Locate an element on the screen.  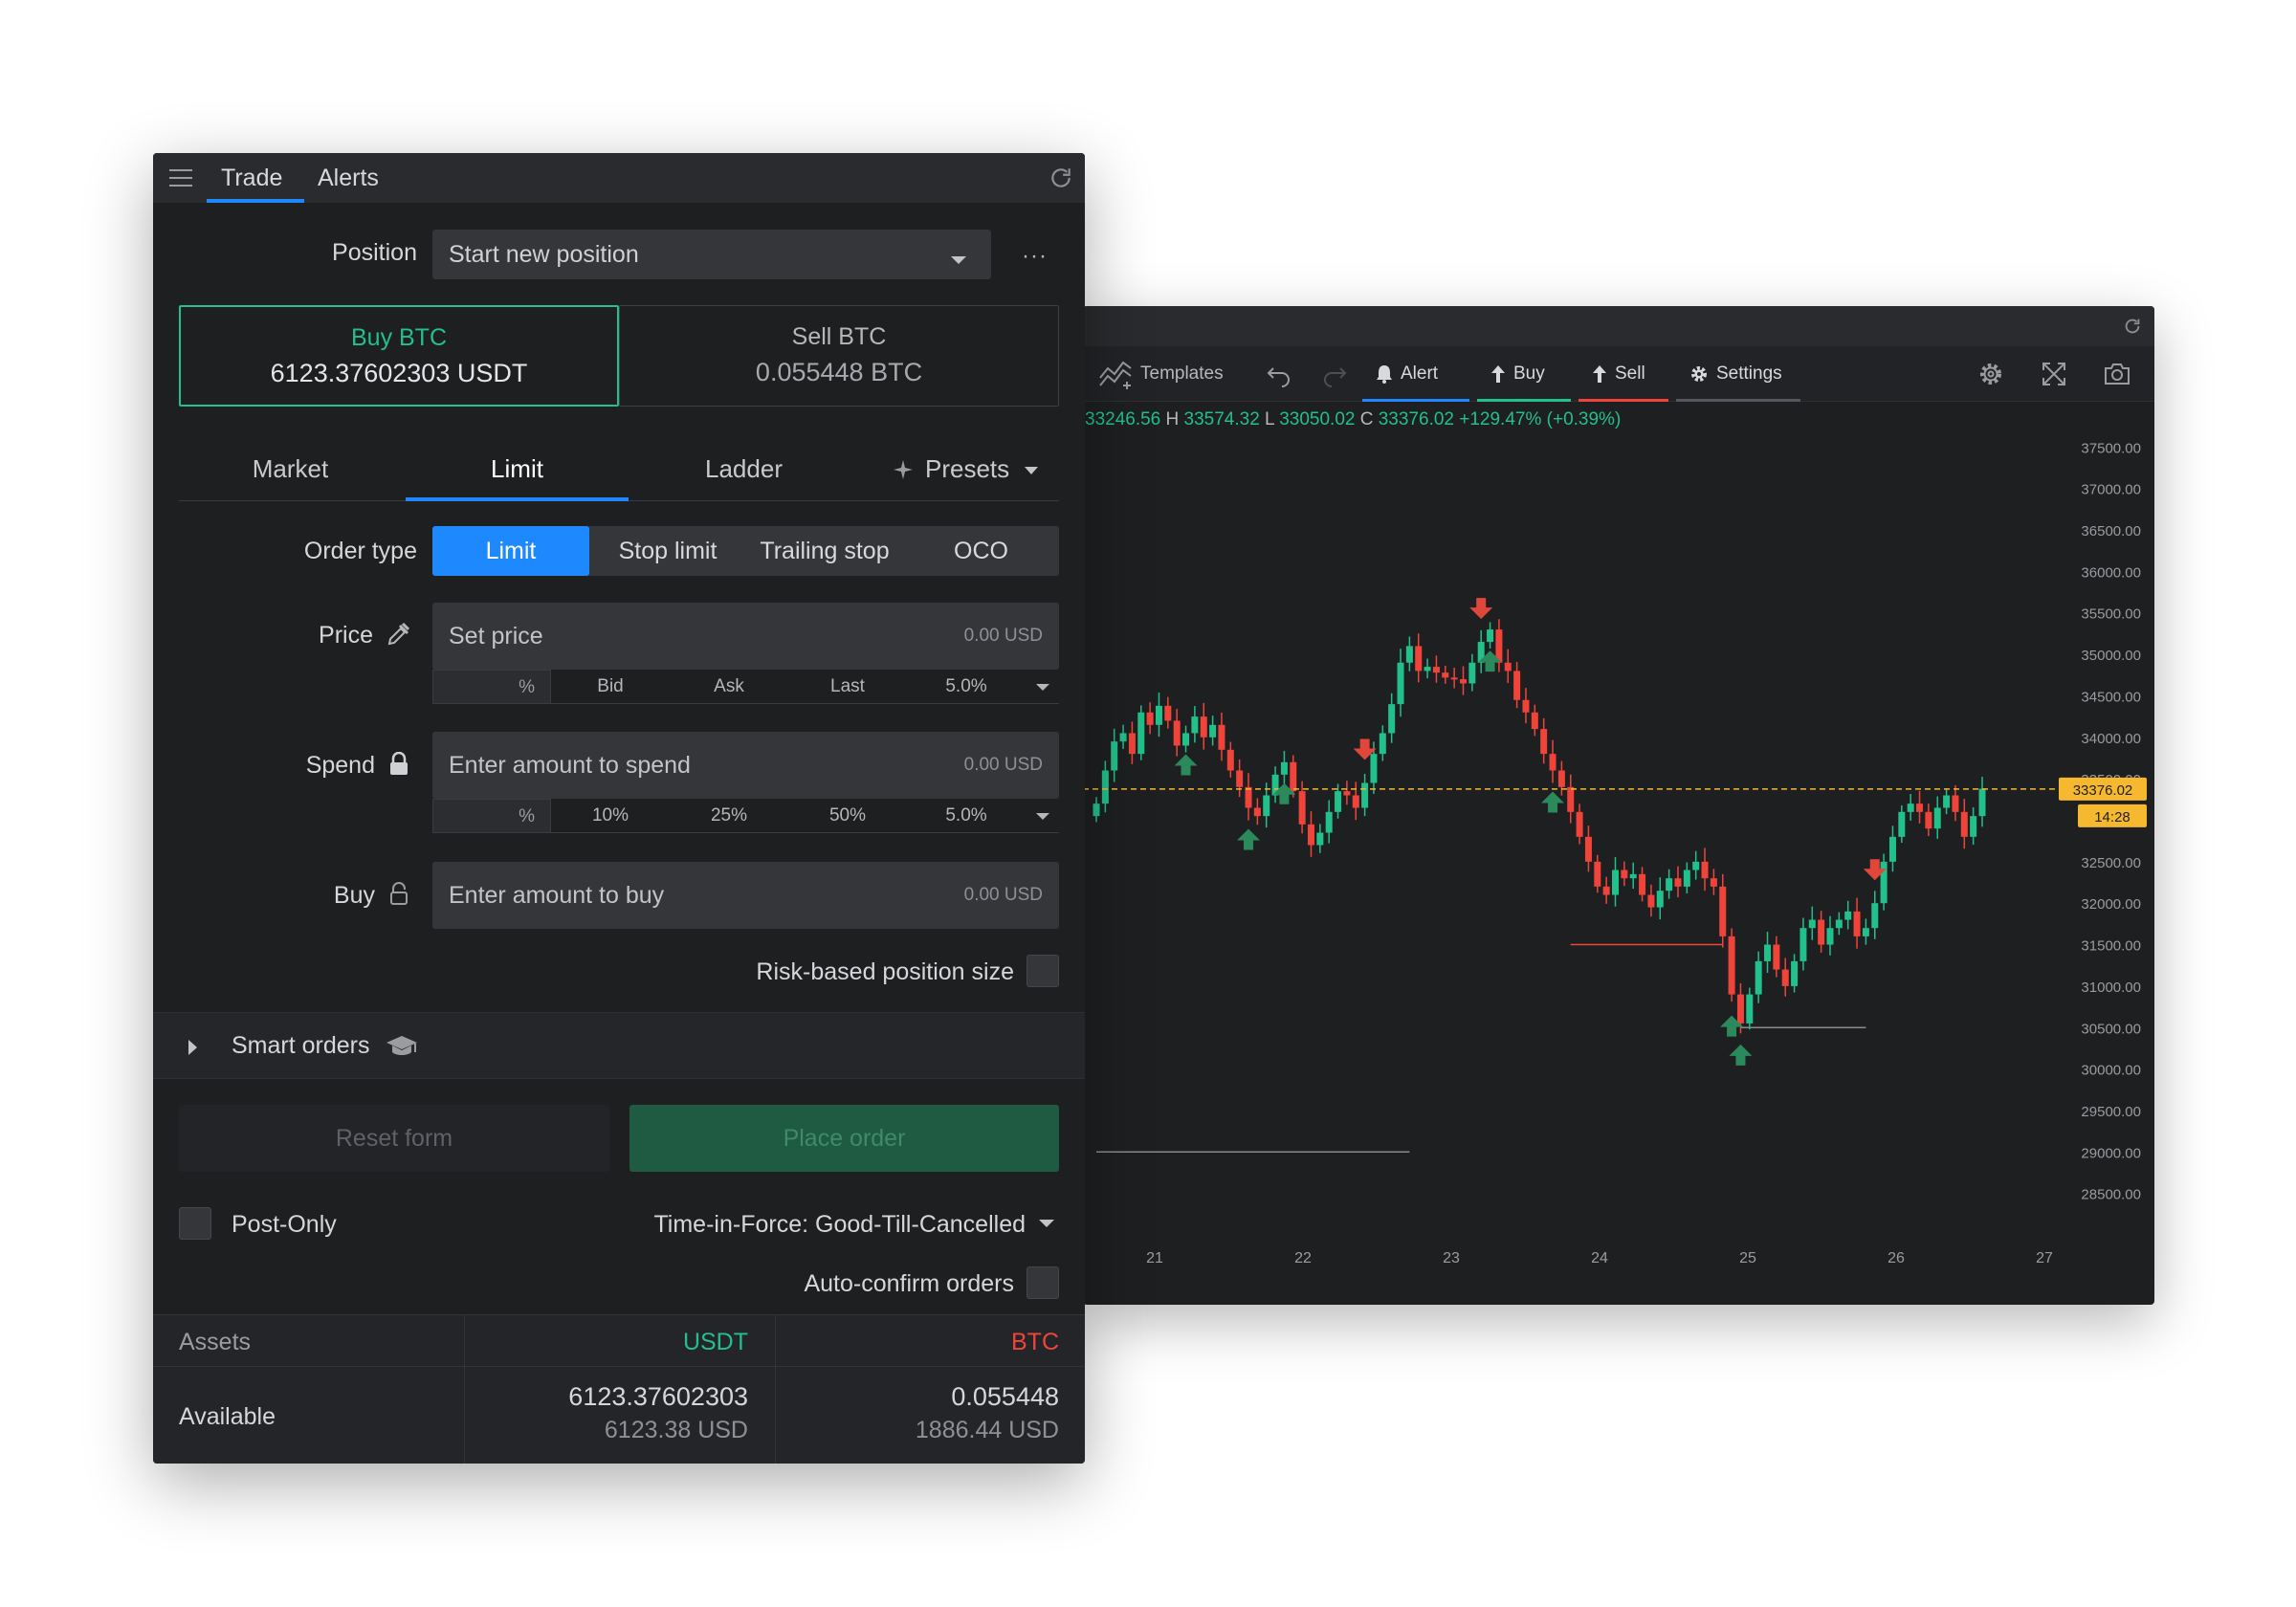
ohlc-value: C is located at coordinates (1367, 419).